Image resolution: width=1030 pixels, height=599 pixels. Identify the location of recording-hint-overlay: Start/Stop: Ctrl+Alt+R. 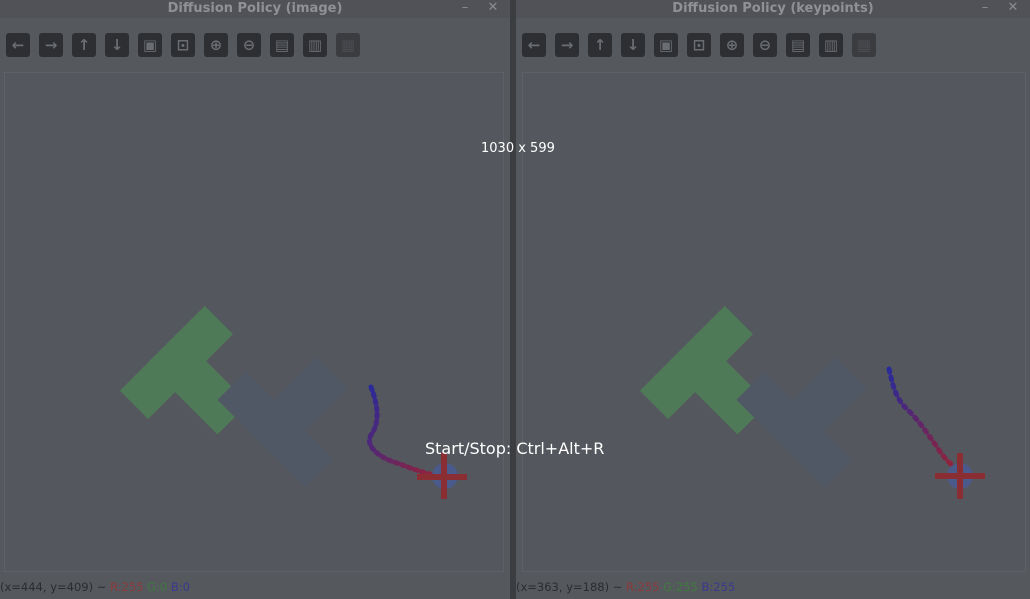
(515, 448).